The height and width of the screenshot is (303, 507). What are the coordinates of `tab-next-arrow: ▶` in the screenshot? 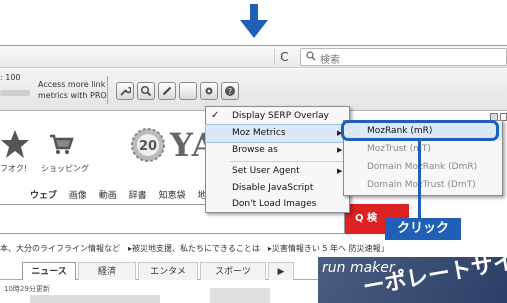 It's located at (281, 271).